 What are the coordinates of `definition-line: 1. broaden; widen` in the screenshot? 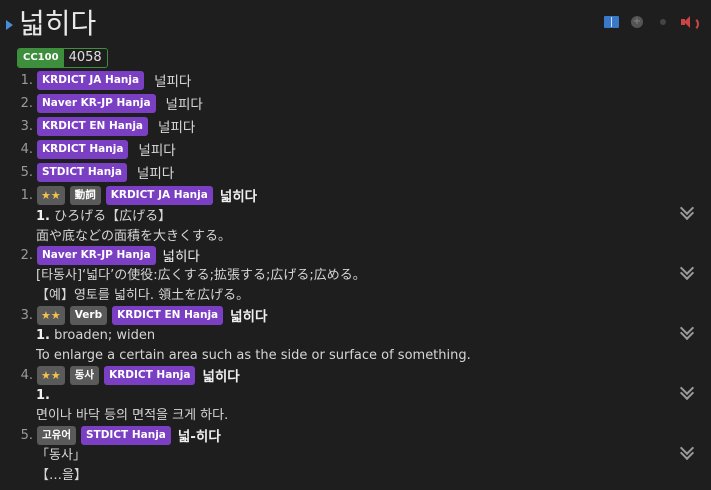 It's located at (95, 336).